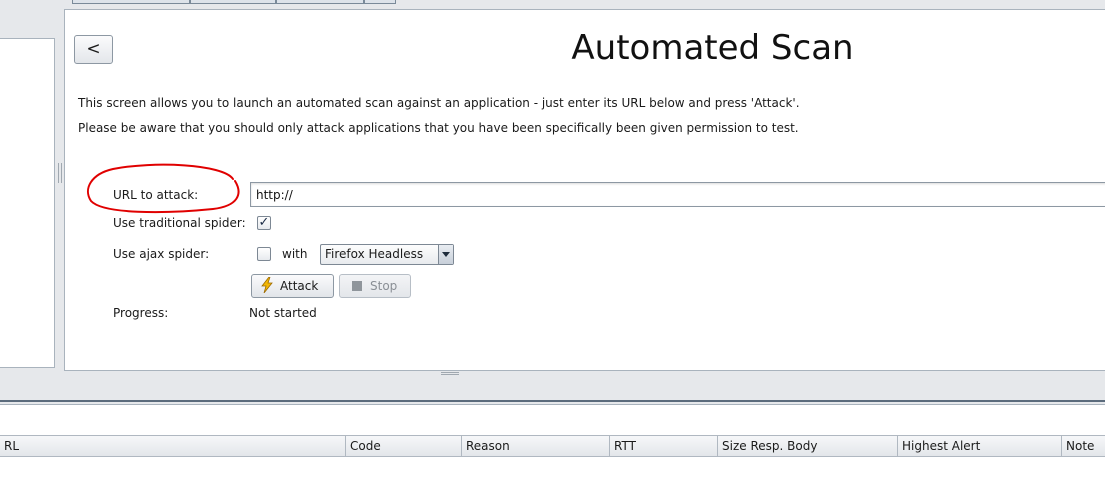 This screenshot has width=1105, height=492. Describe the element at coordinates (161, 254) in the screenshot. I see `ajax-spider-label: Use ajax spider:` at that location.